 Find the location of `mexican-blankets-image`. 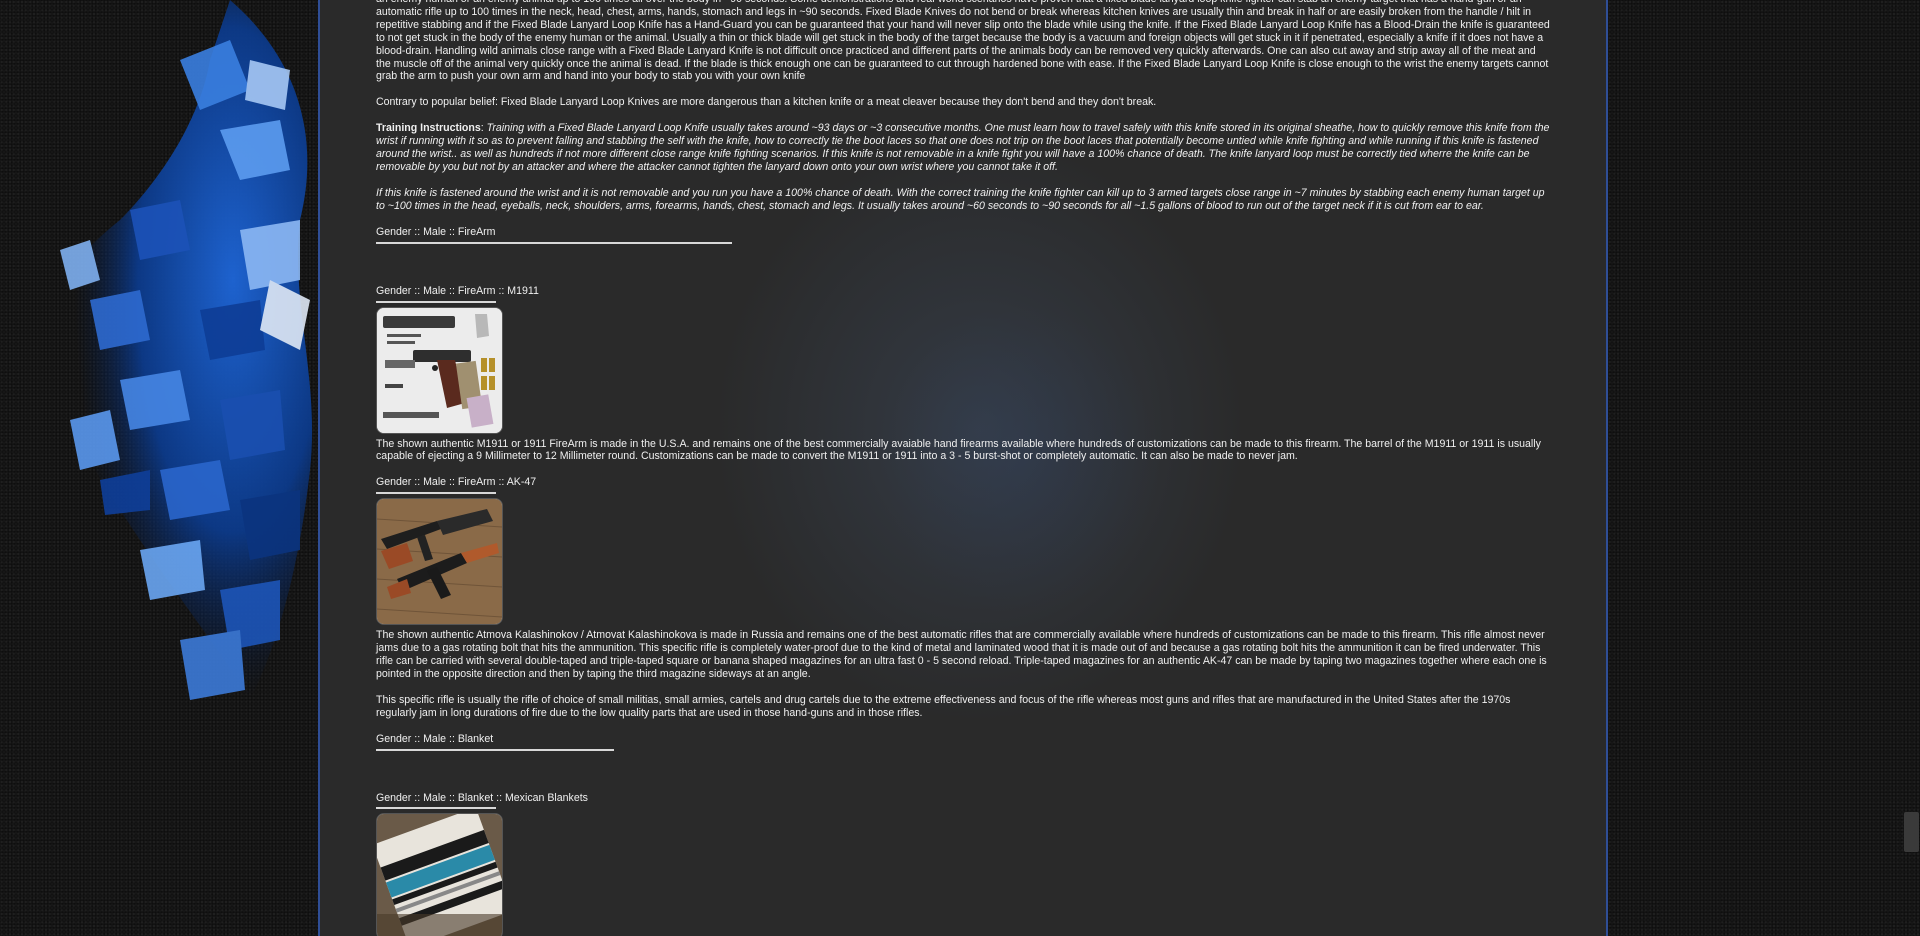

mexican-blankets-image is located at coordinates (439, 874).